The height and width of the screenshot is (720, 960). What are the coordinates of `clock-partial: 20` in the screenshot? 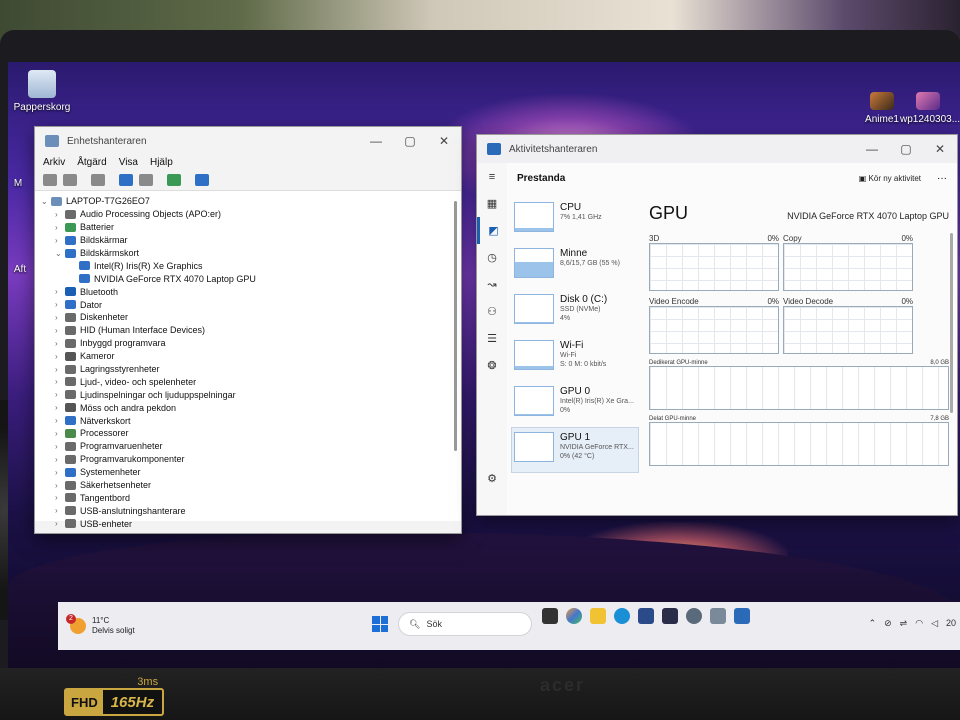 It's located at (951, 623).